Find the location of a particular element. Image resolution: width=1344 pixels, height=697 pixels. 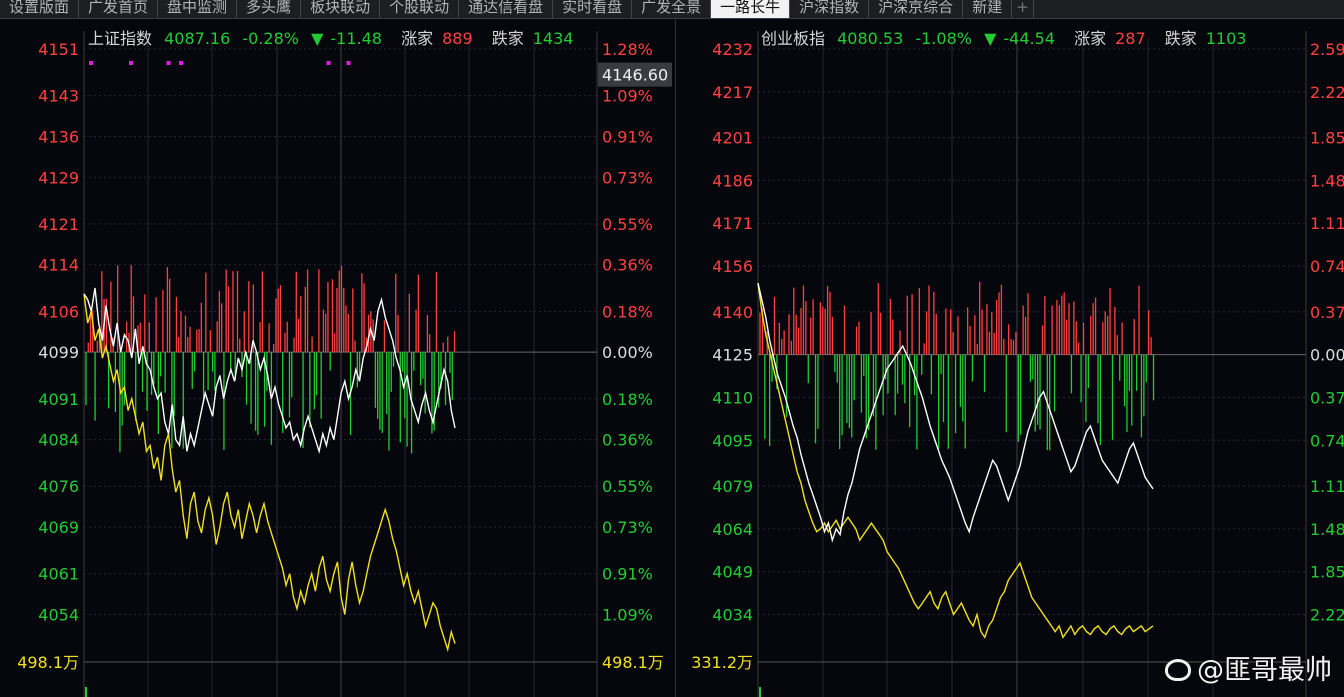

index-name-left: 上证指数 is located at coordinates (120, 38).